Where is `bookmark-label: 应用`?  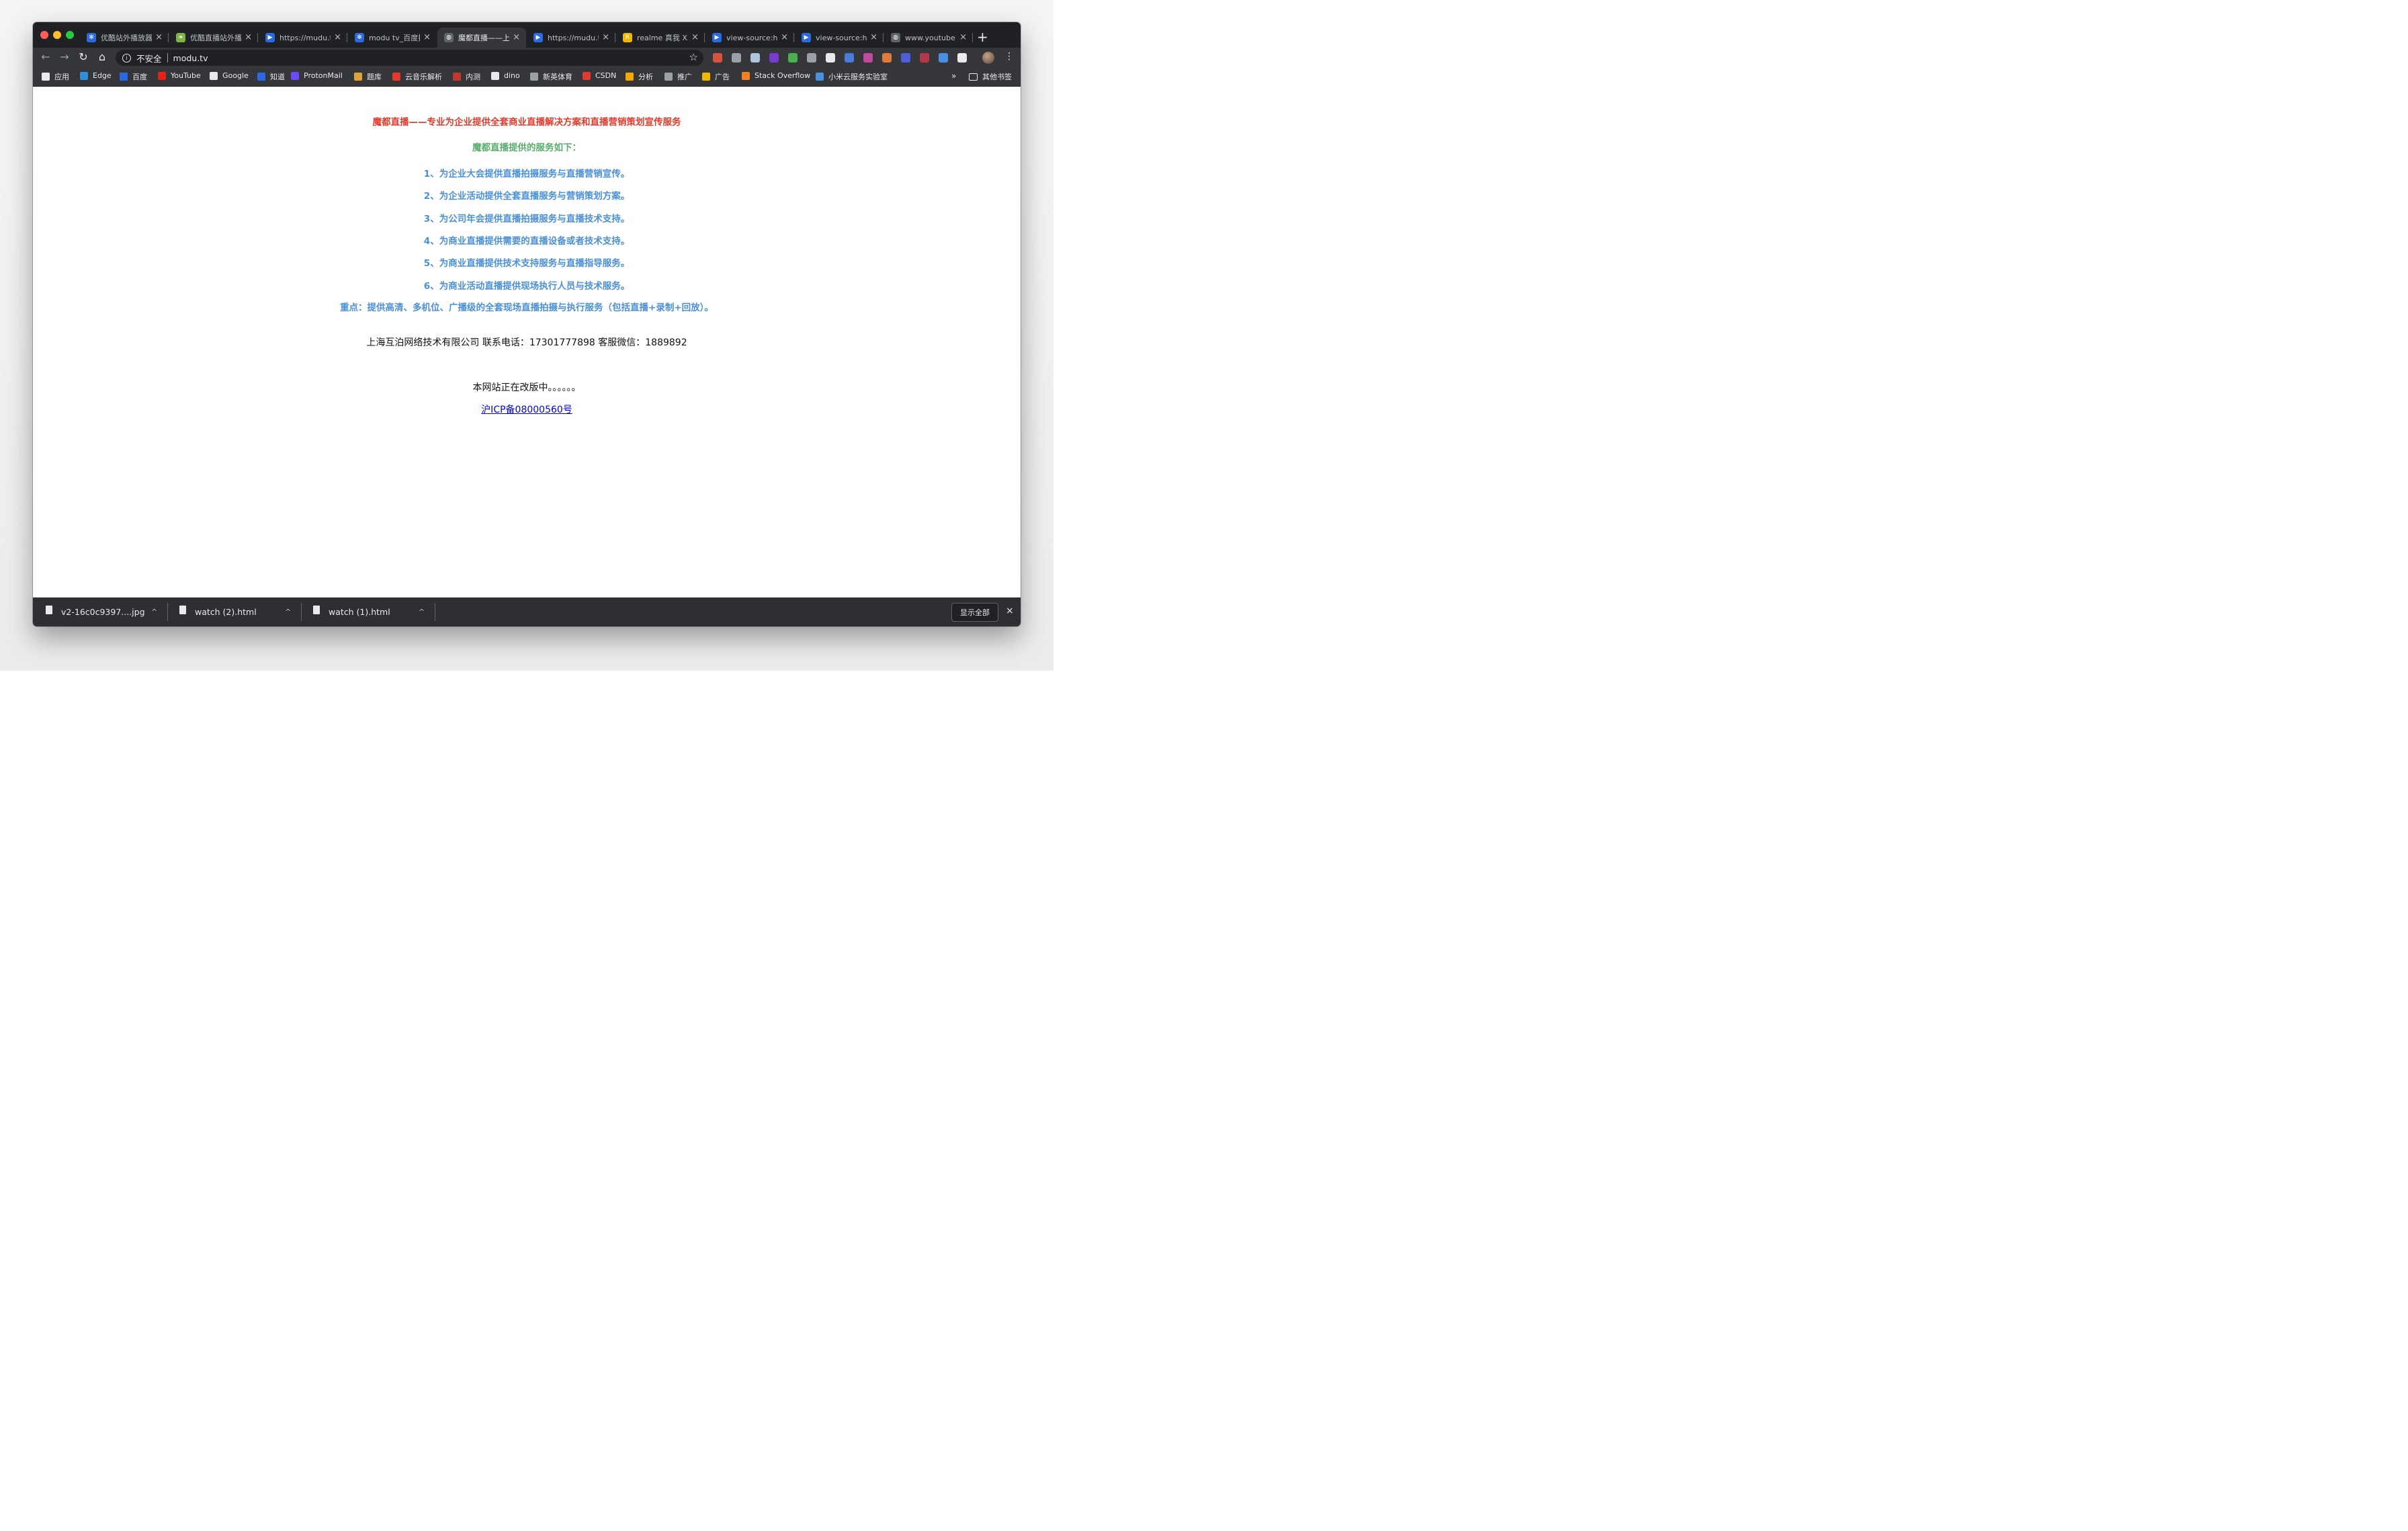
bookmark-label: 应用 is located at coordinates (61, 77).